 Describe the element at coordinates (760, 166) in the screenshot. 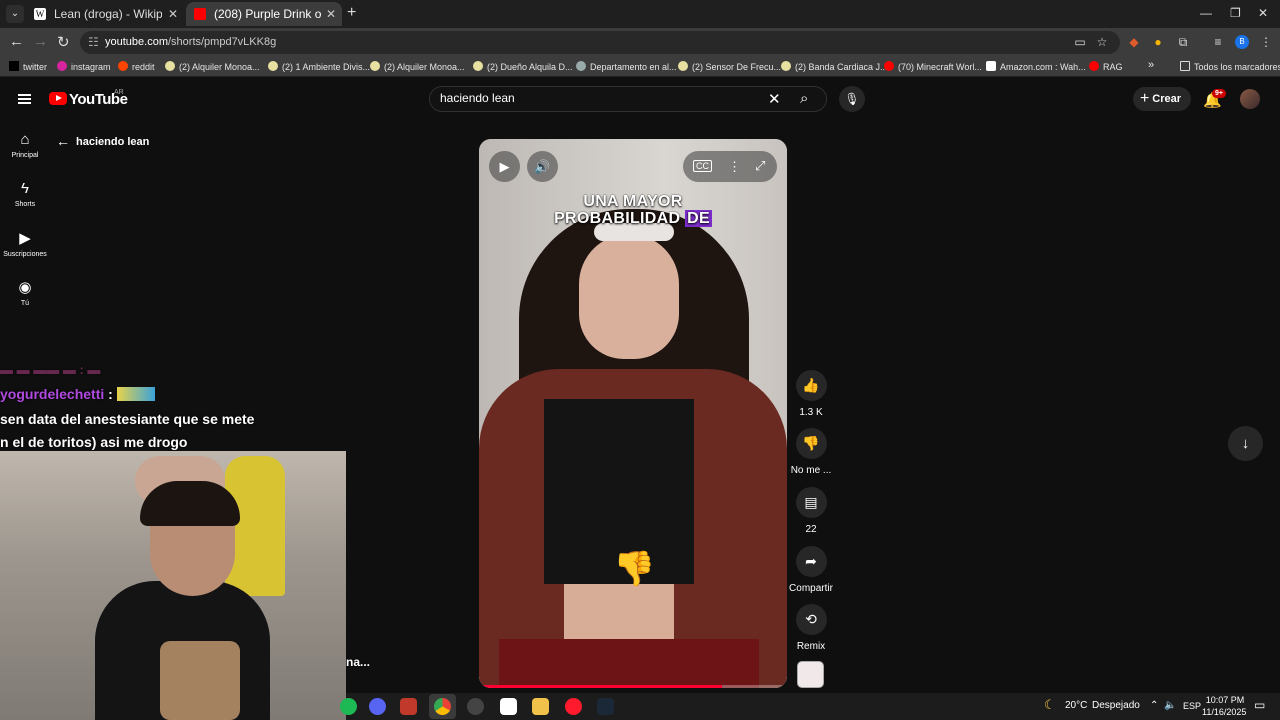

I see `fullscreen-icon: ⤢` at that location.